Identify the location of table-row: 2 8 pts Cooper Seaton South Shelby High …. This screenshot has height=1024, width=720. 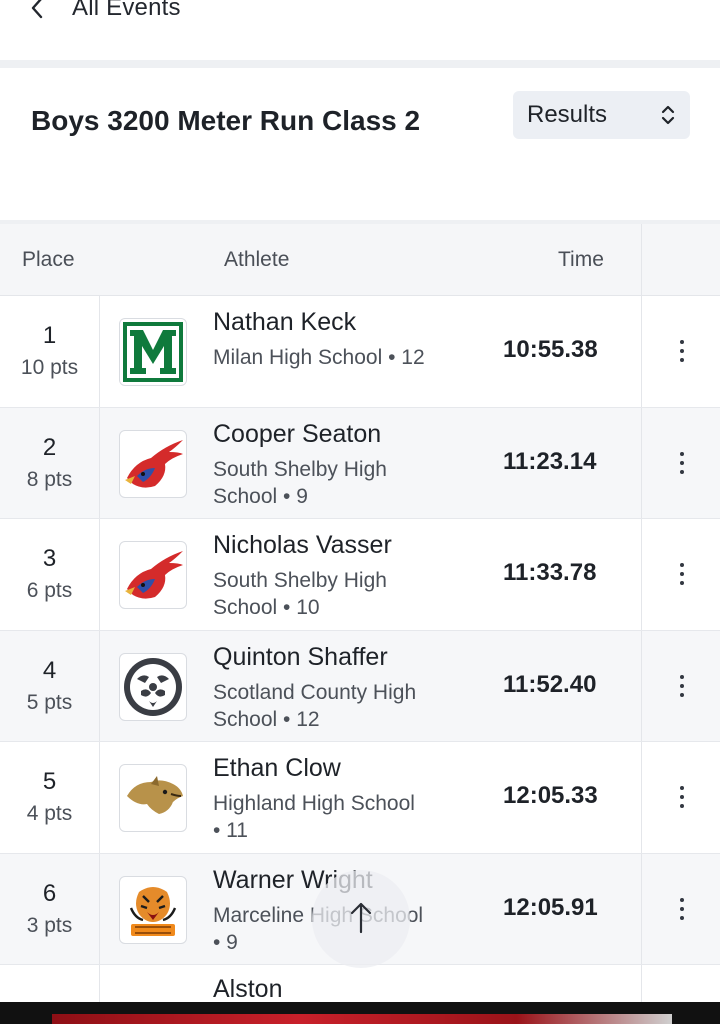
(360, 463).